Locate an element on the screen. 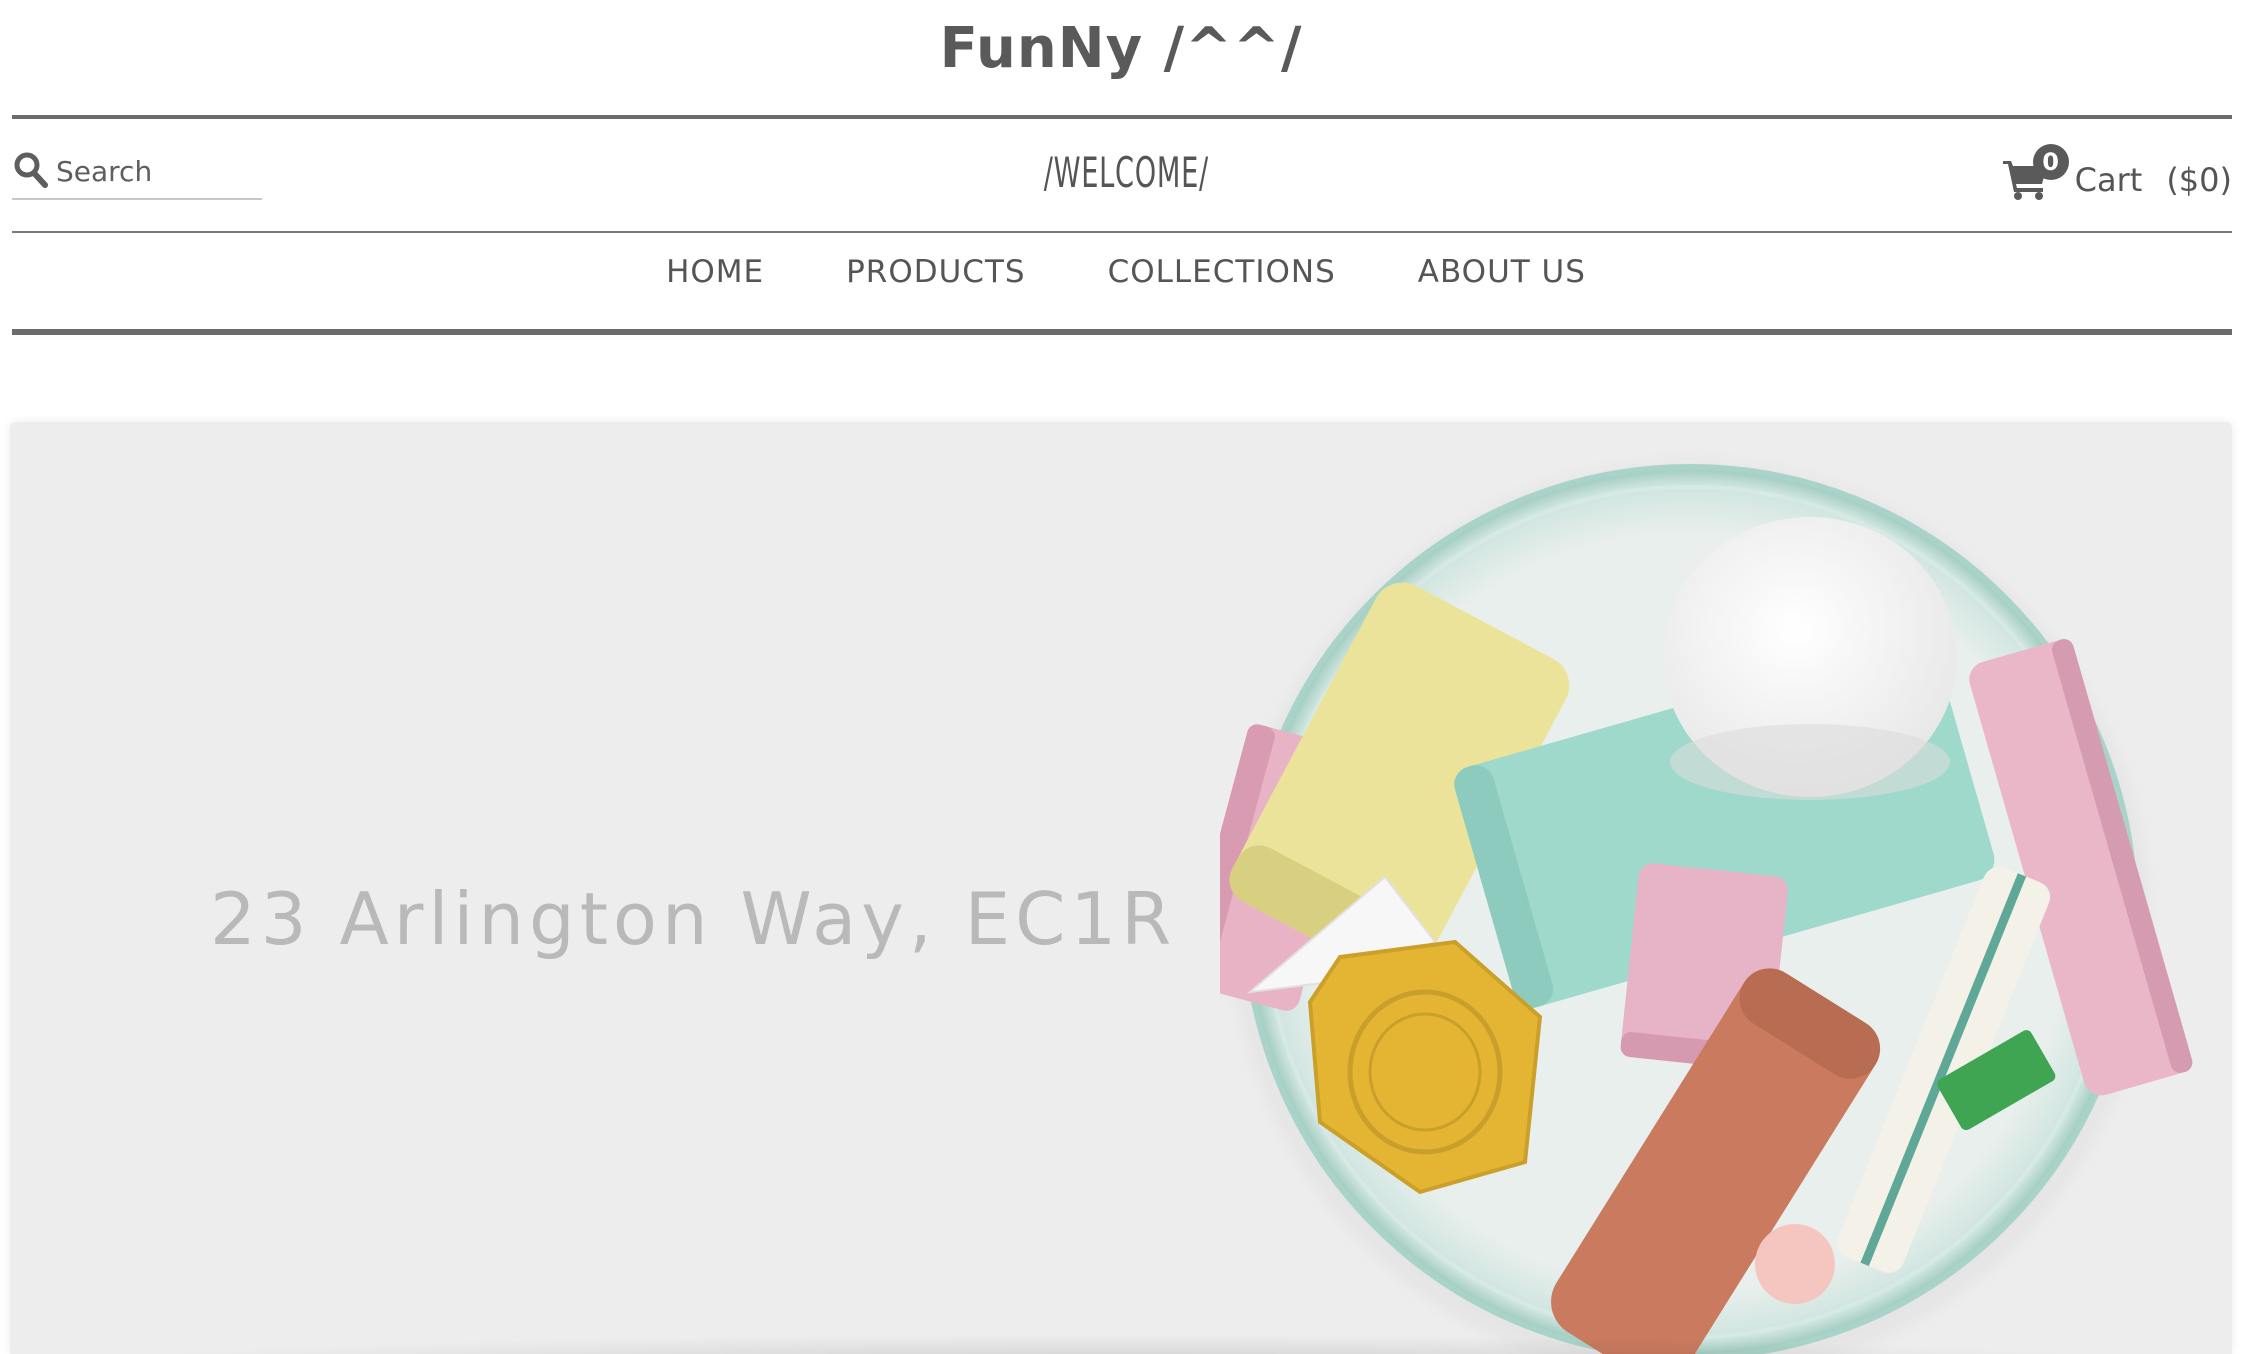 The height and width of the screenshot is (1354, 2242). cart-count-badge: 0 is located at coordinates (2050, 162).